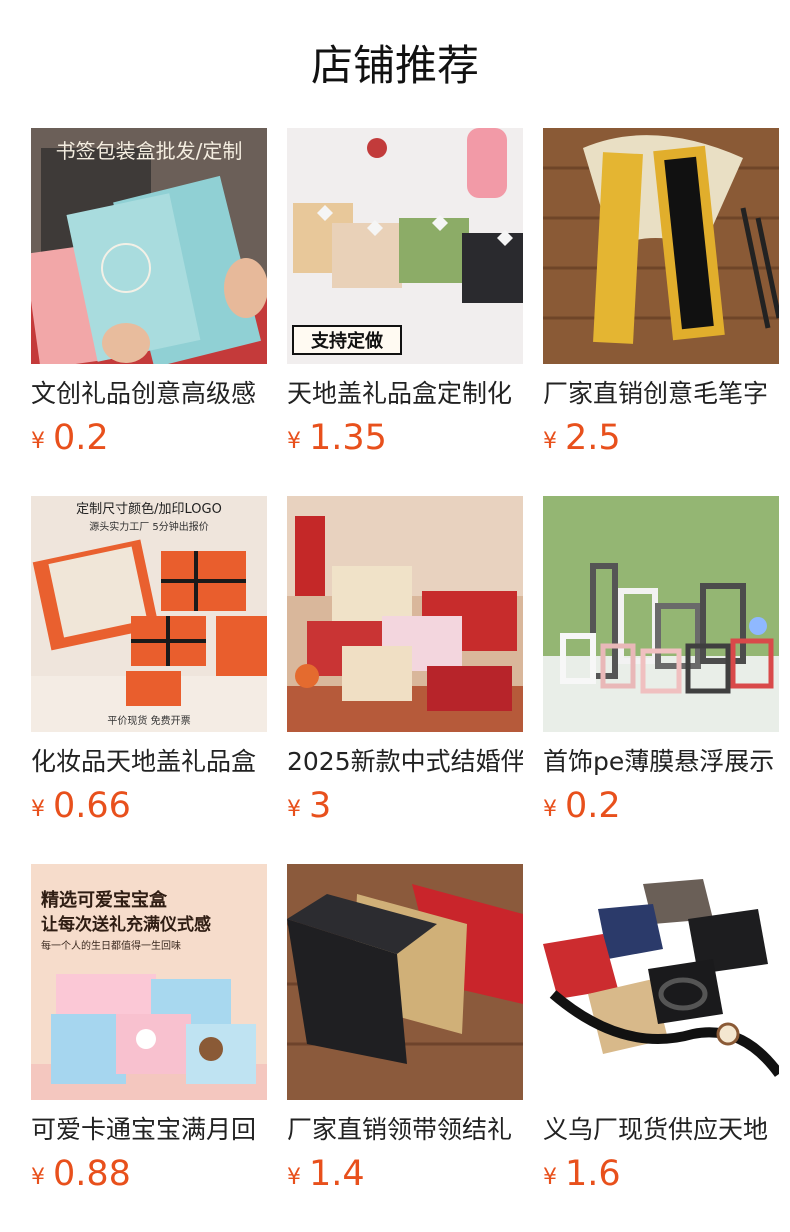  I want to click on section-title: 店铺推荐, so click(394, 65).